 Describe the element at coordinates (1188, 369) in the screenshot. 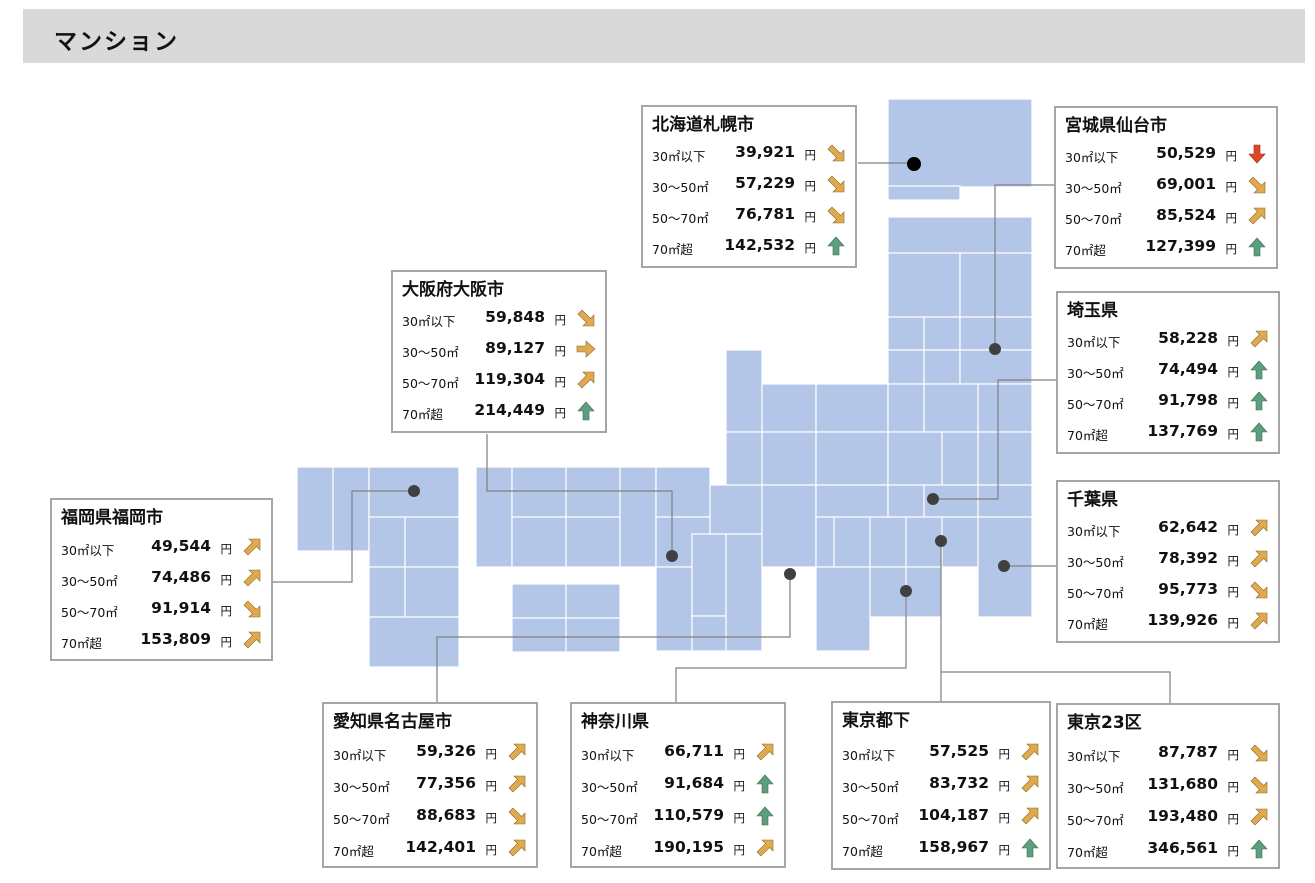

I see `price-value: 74,494` at that location.